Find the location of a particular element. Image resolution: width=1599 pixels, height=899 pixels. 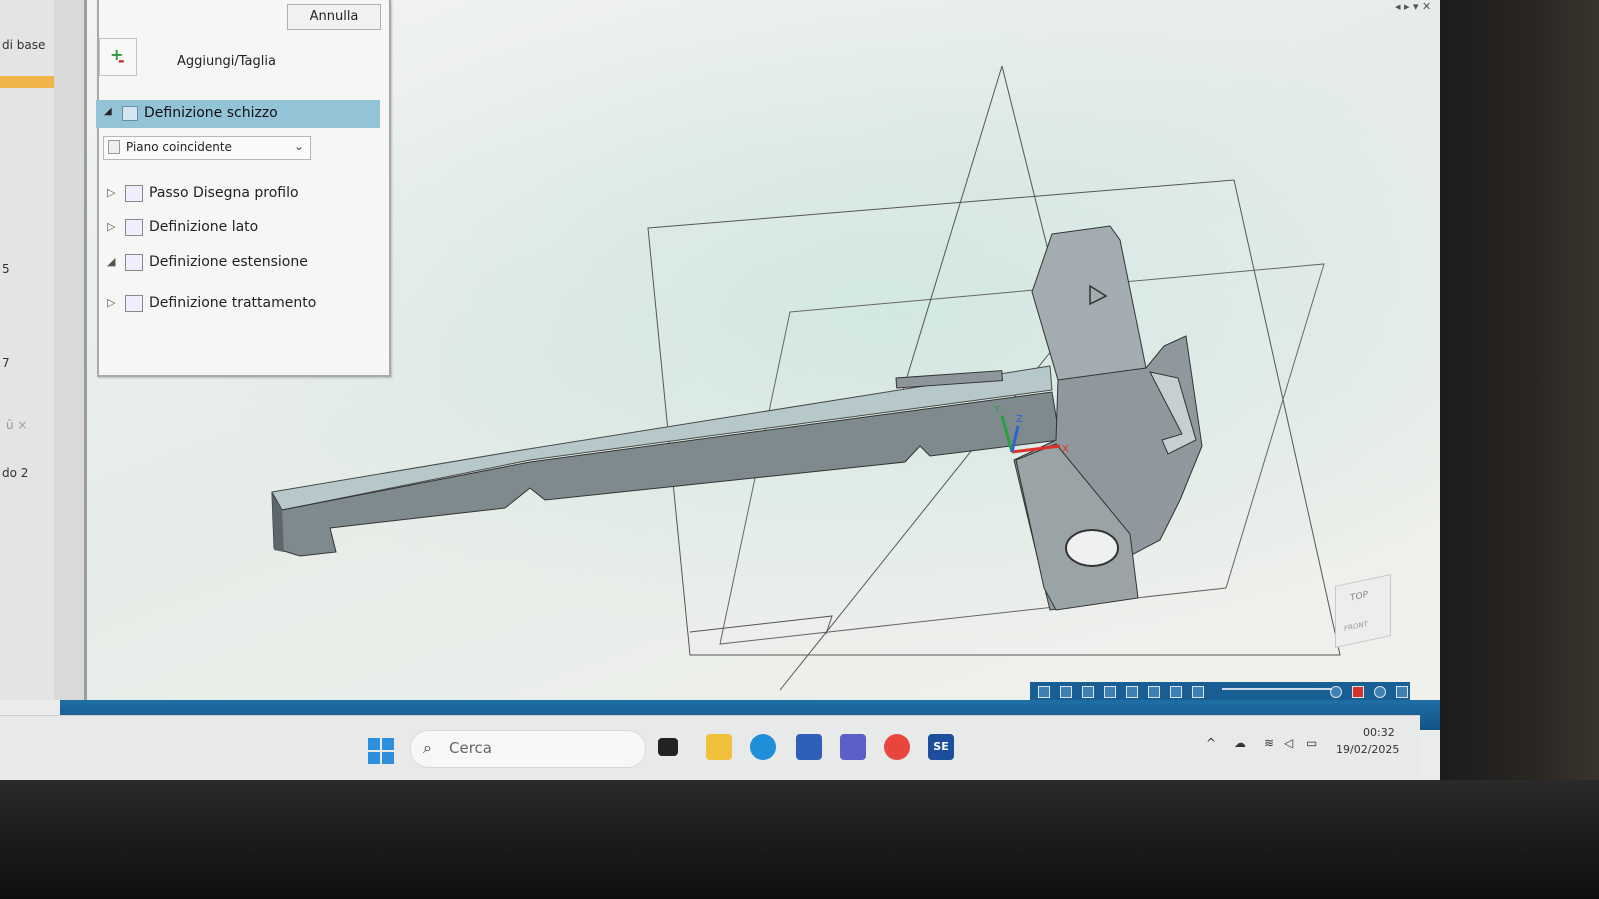

sidebar-mini-controls: ū × is located at coordinates (16, 425).